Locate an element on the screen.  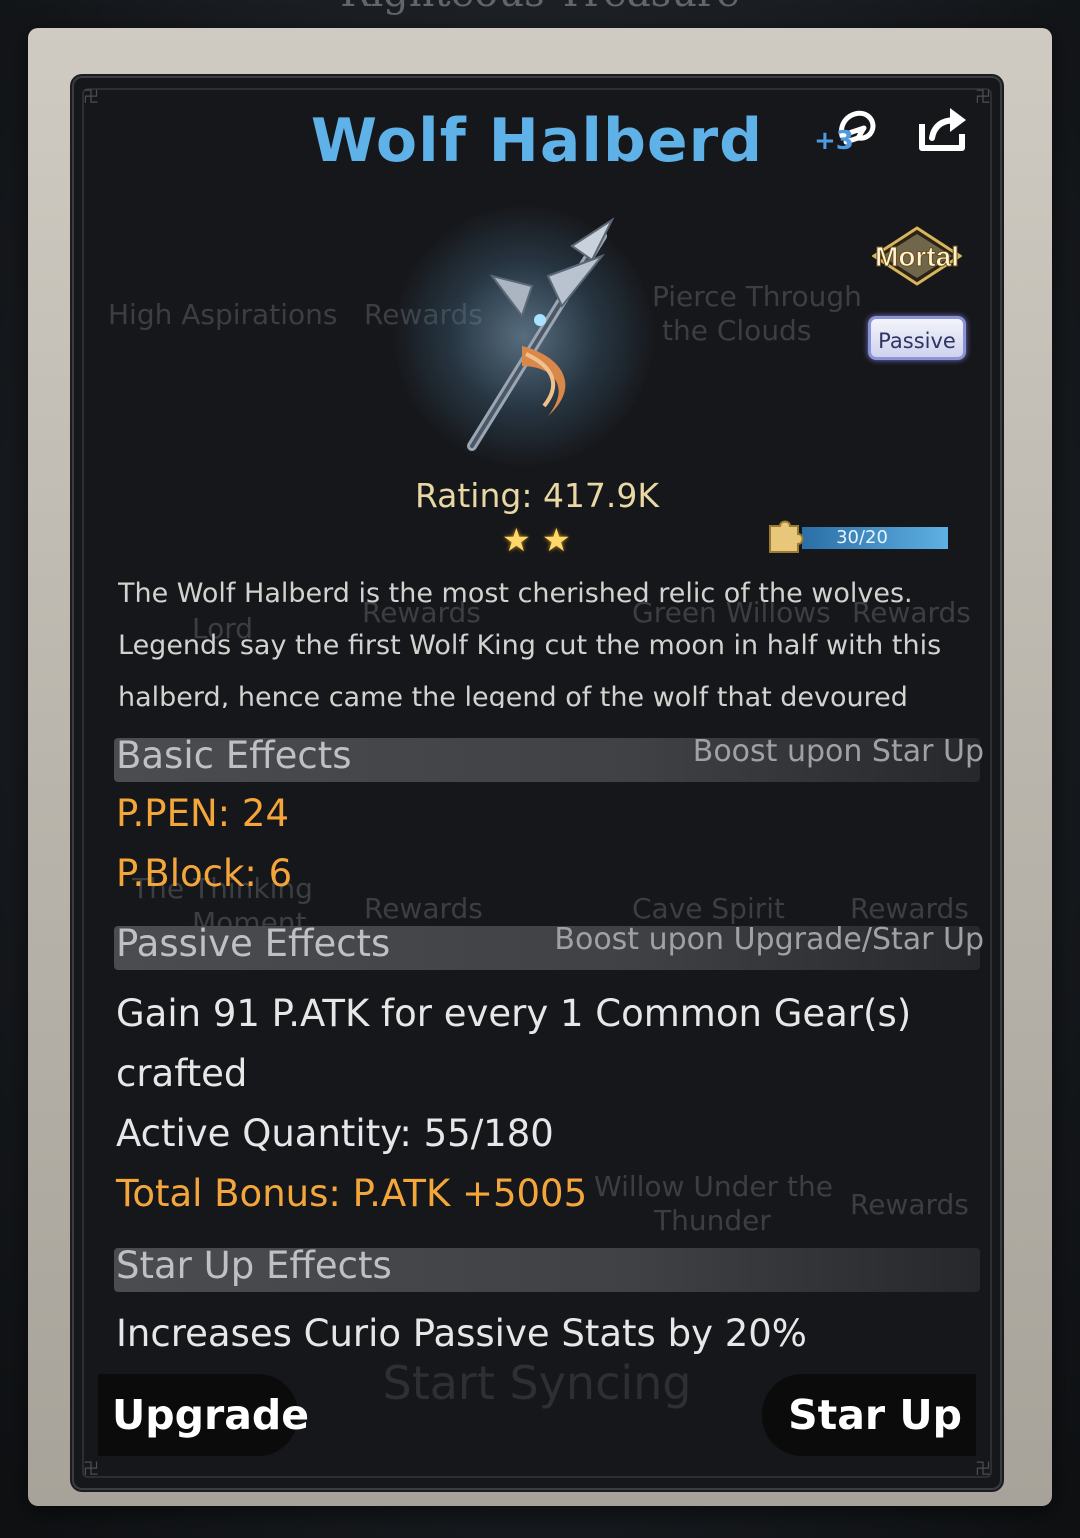
ghost-text: Cave Spirit is located at coordinates (709, 908).